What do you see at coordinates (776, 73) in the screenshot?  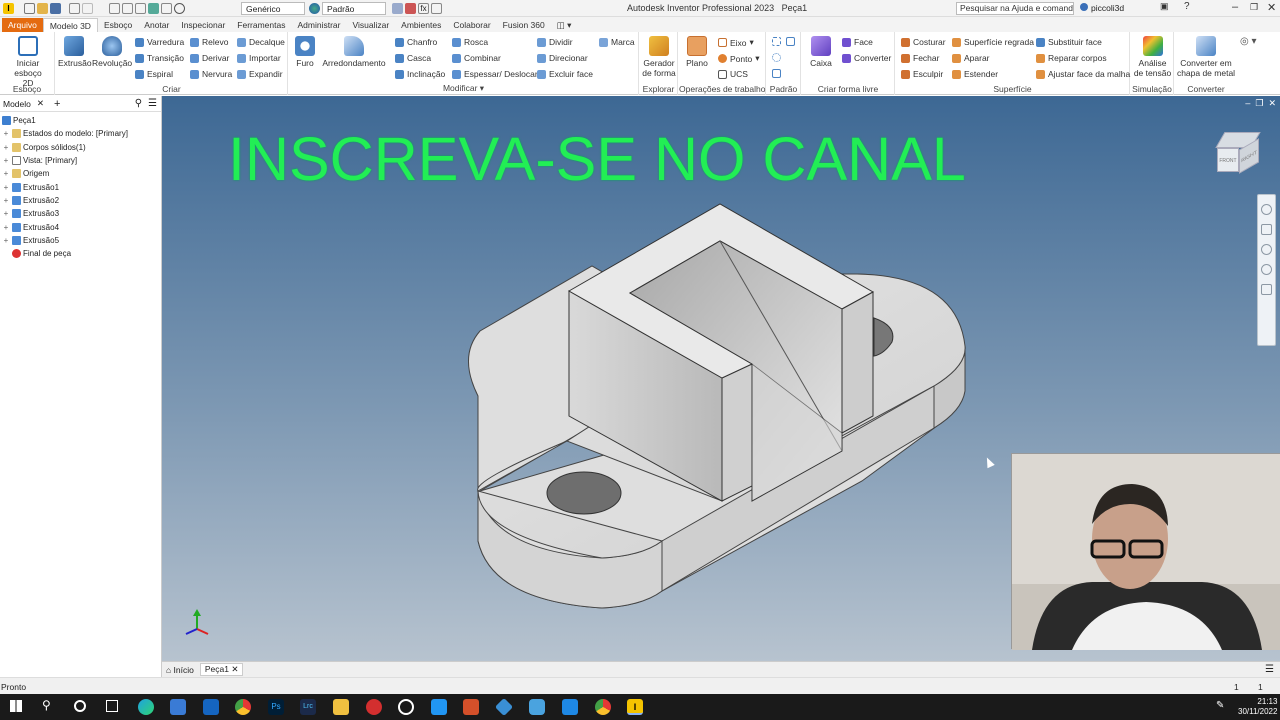 I see `sketch-pattern-icon` at bounding box center [776, 73].